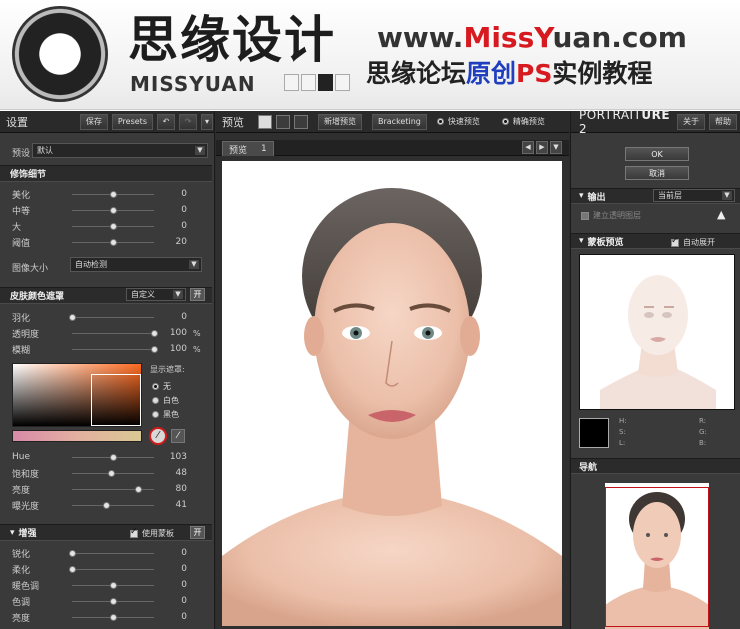 Image resolution: width=740 pixels, height=629 pixels. What do you see at coordinates (657, 173) in the screenshot?
I see `cancel-button: 取消` at bounding box center [657, 173].